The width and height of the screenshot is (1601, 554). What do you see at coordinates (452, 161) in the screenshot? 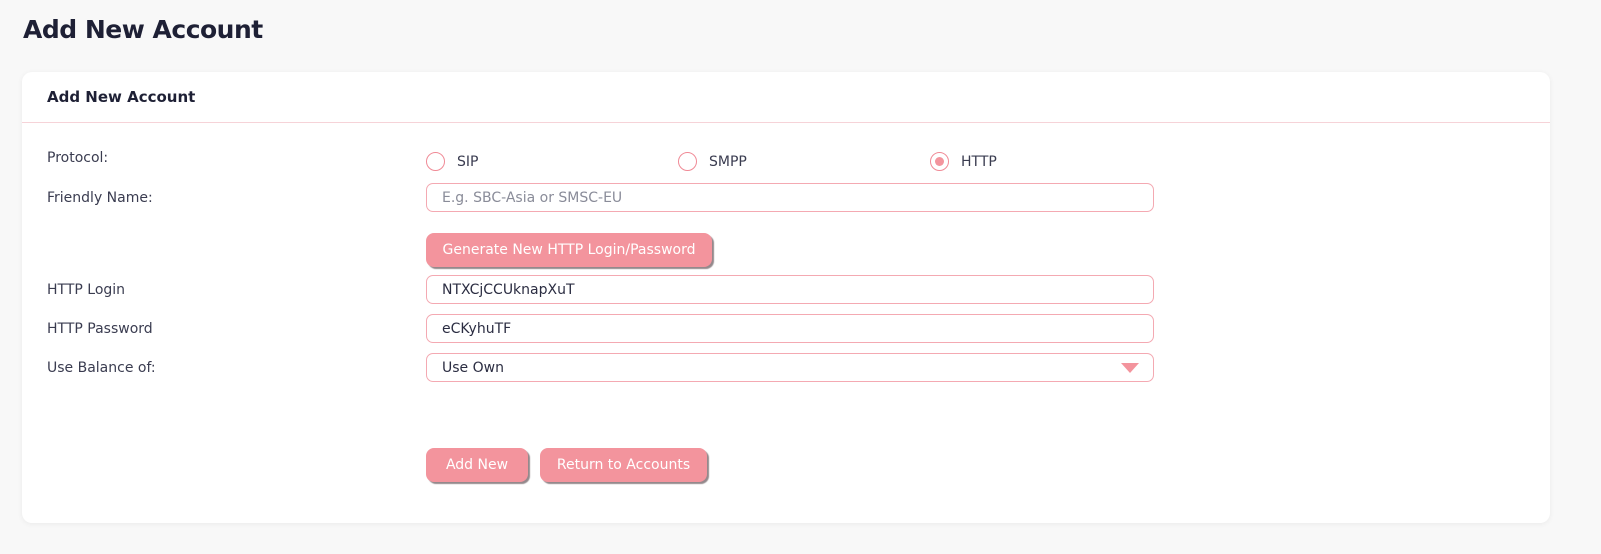
I see `protocol-option-sip: SIP` at bounding box center [452, 161].